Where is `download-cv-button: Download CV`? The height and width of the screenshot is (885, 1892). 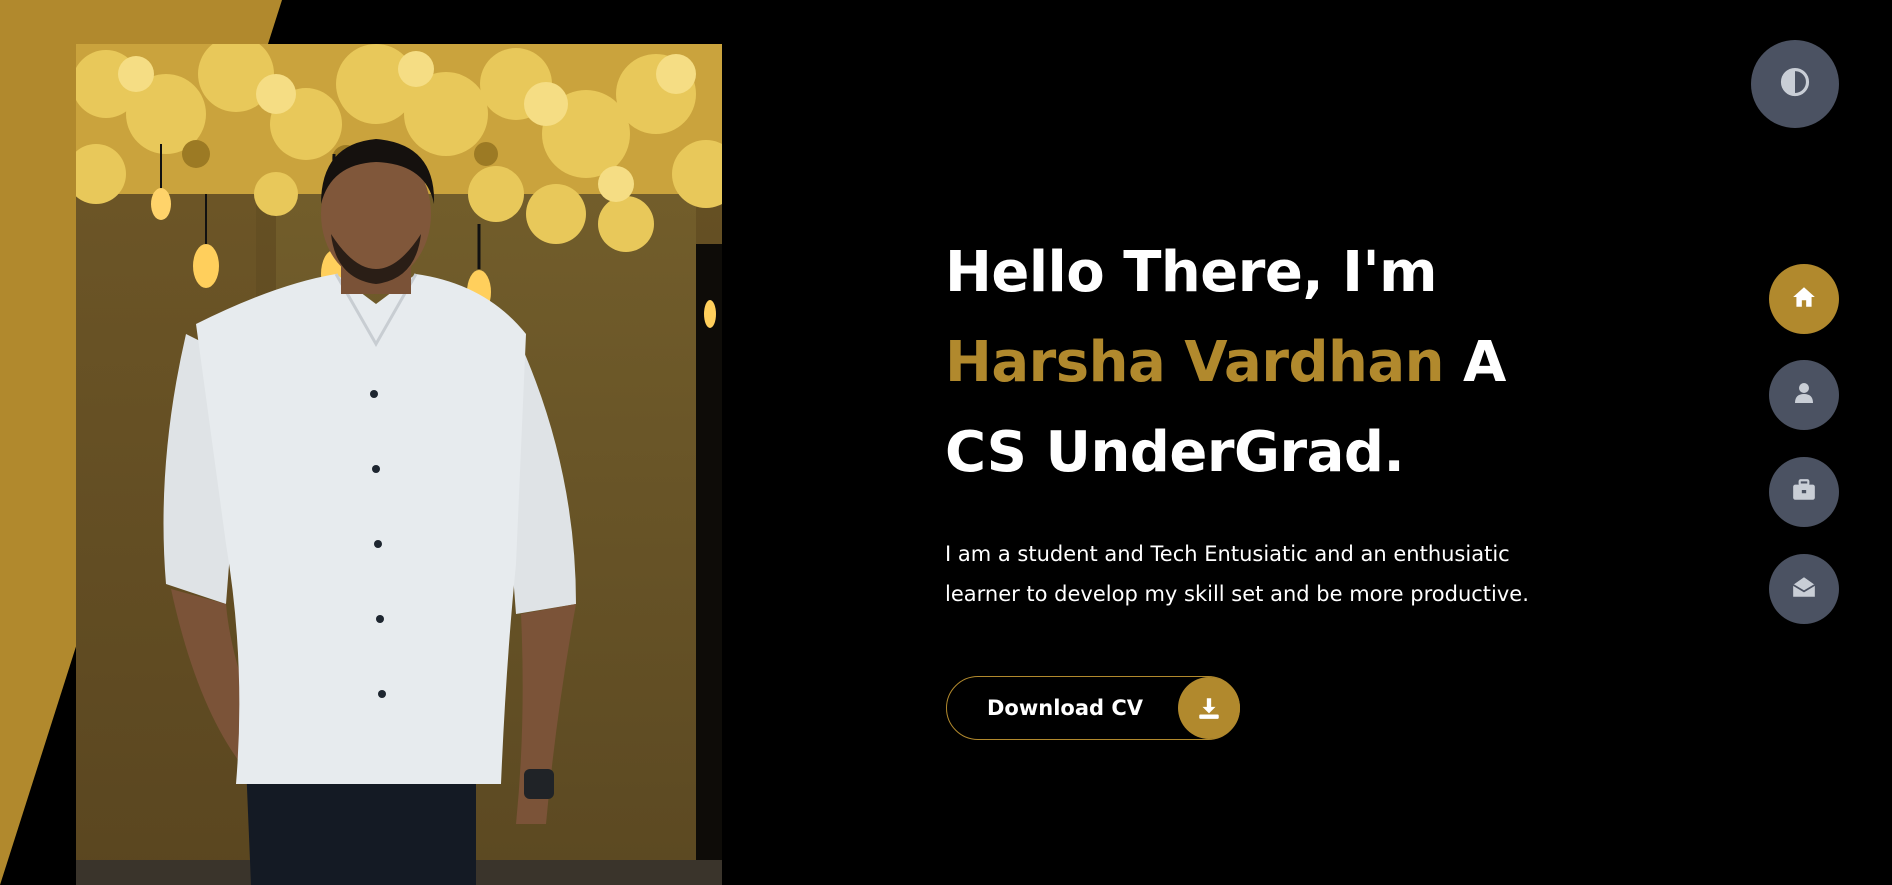
download-cv-button: Download CV is located at coordinates (1093, 708).